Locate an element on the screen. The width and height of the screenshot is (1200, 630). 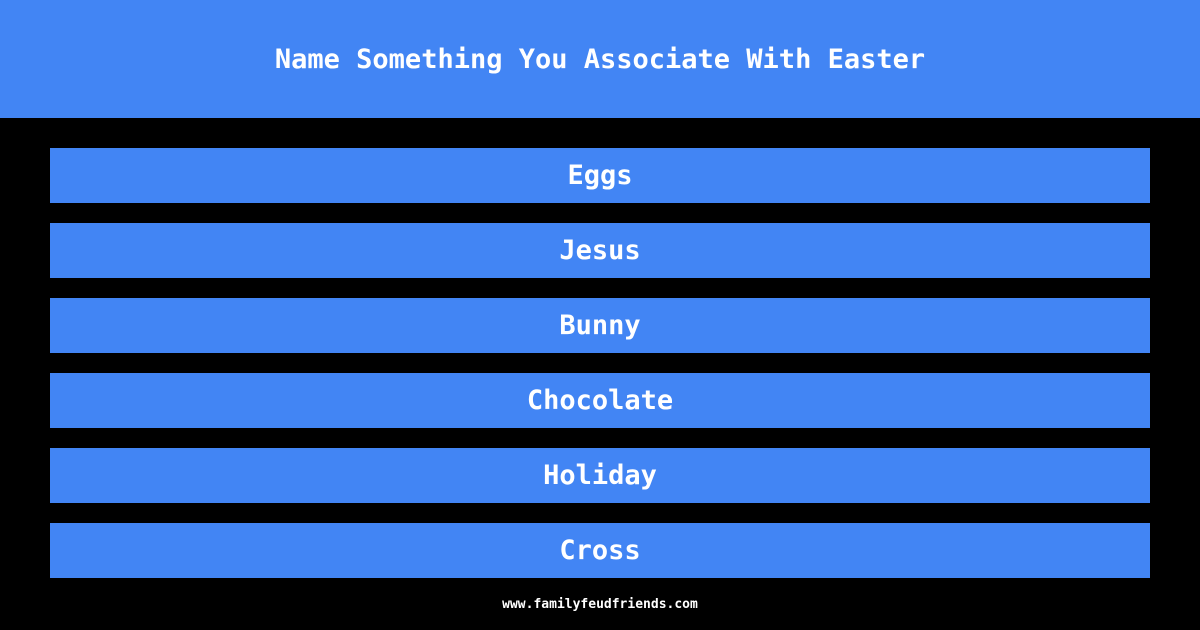
site-url: www.familyfeudfriends.com is located at coordinates (600, 604).